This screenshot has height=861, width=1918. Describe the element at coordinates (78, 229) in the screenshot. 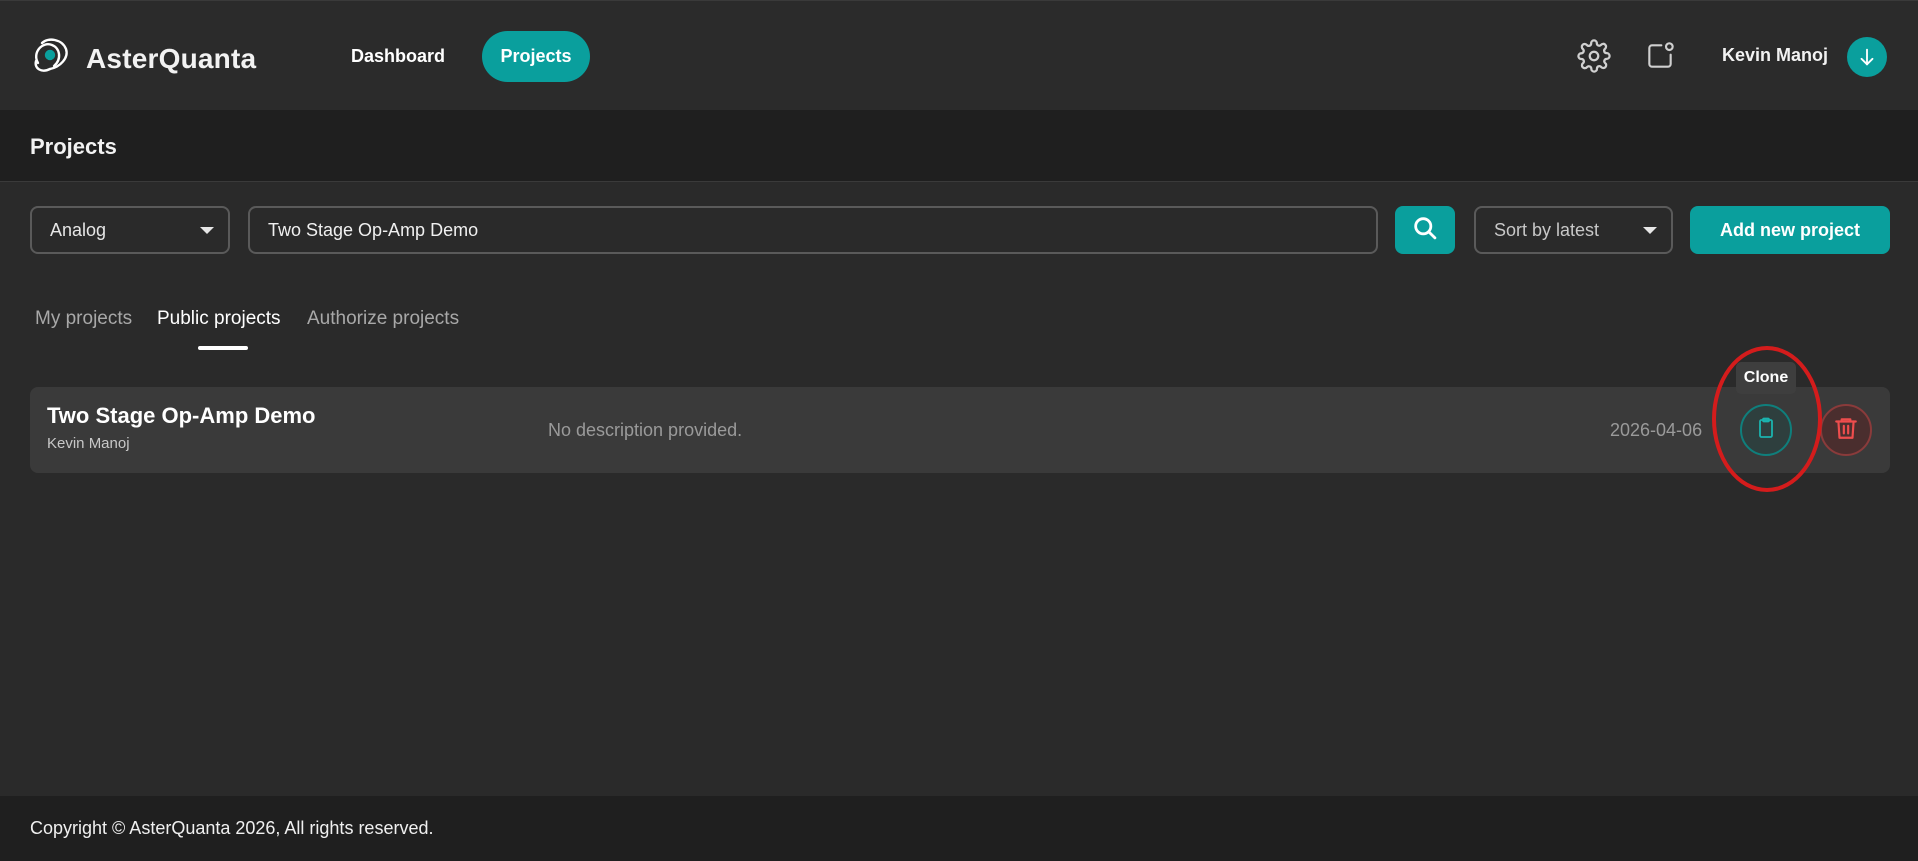

I see `project-type-value: Analog` at that location.